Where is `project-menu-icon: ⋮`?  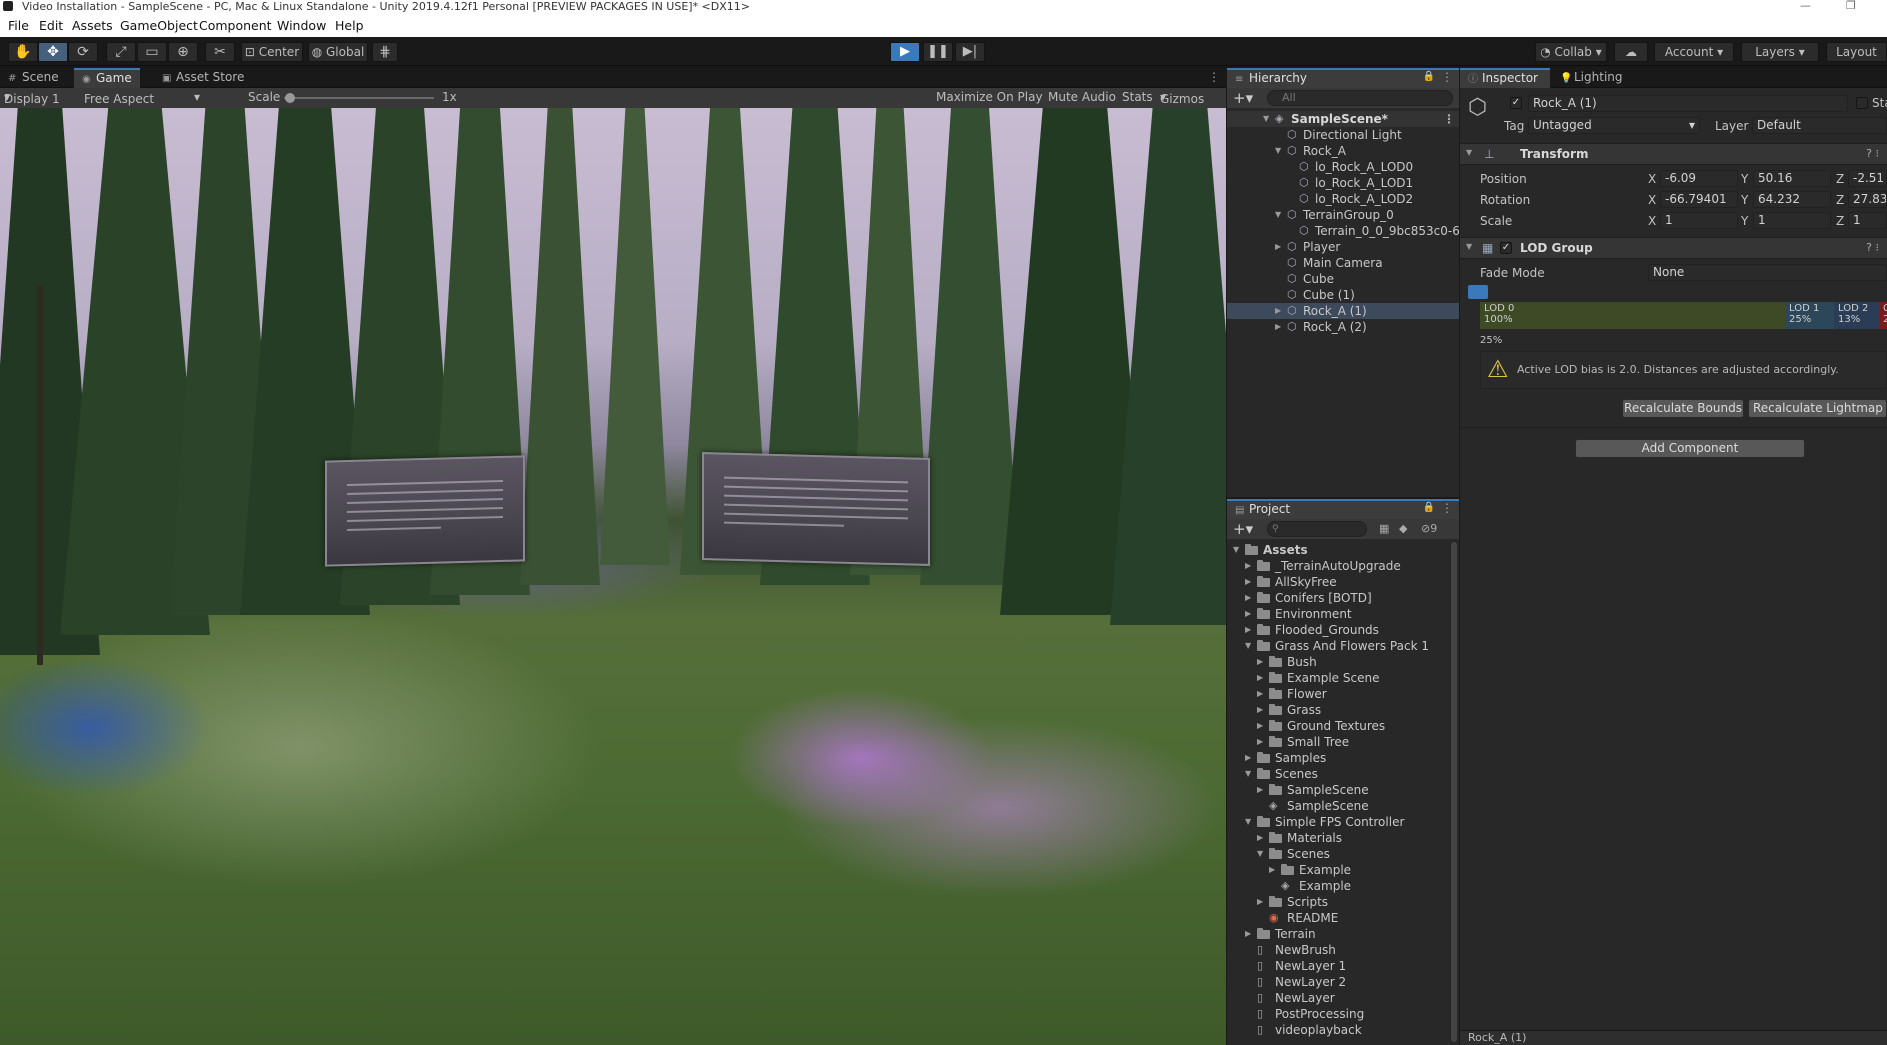
project-menu-icon: ⋮ is located at coordinates (1447, 508).